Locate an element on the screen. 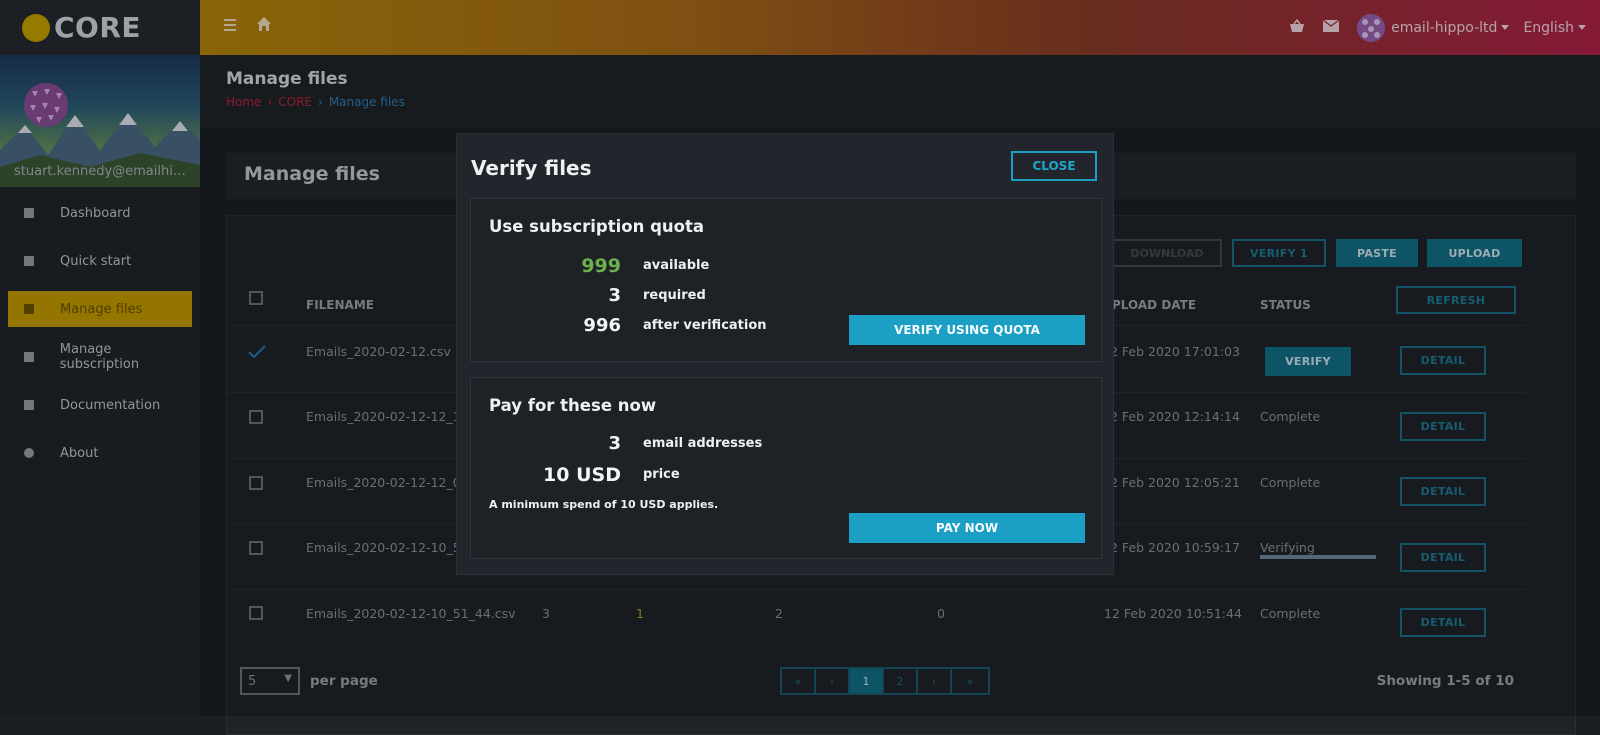 Image resolution: width=1600 pixels, height=735 pixels. price-label: price is located at coordinates (661, 474).